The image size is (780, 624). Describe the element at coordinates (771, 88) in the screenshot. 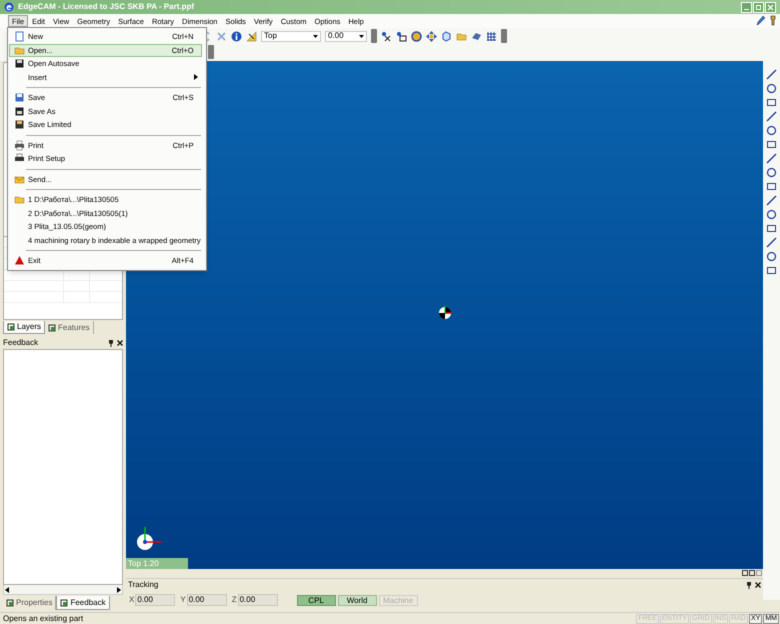

I see `circle-icon` at that location.